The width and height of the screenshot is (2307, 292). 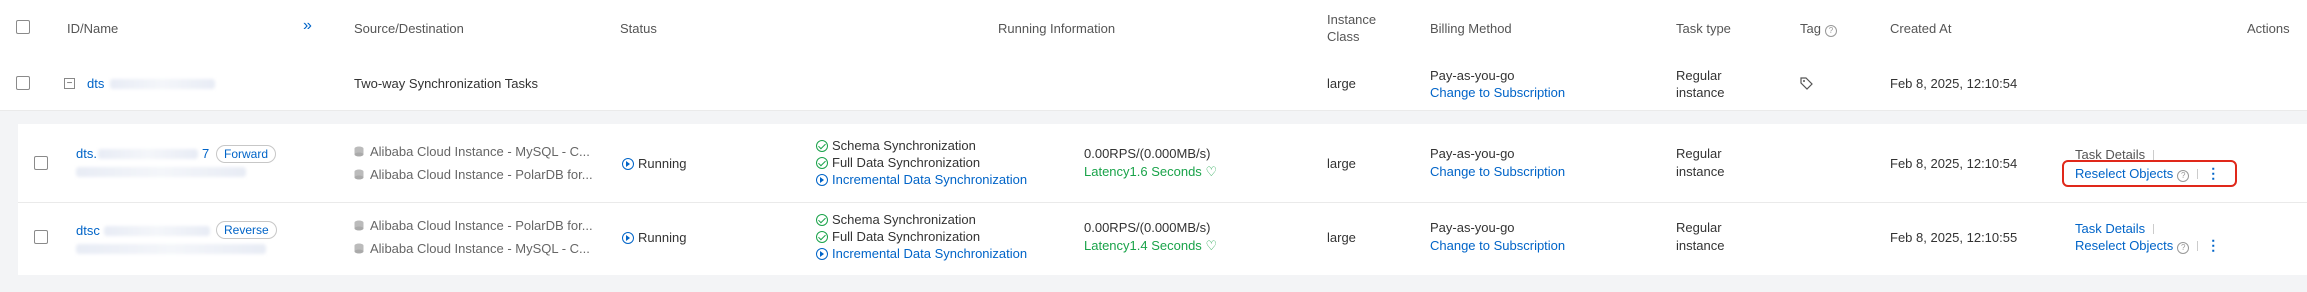 What do you see at coordinates (307, 26) in the screenshot?
I see `expand-columns-icon: »` at bounding box center [307, 26].